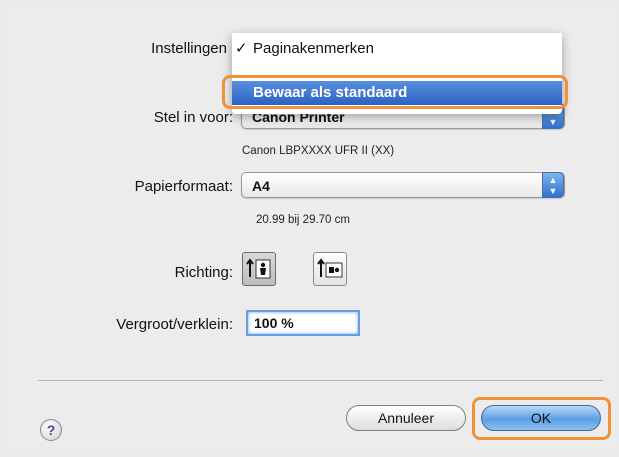 The image size is (619, 457). Describe the element at coordinates (403, 185) in the screenshot. I see `paper-size-popup: A4 ▲ ▼` at that location.